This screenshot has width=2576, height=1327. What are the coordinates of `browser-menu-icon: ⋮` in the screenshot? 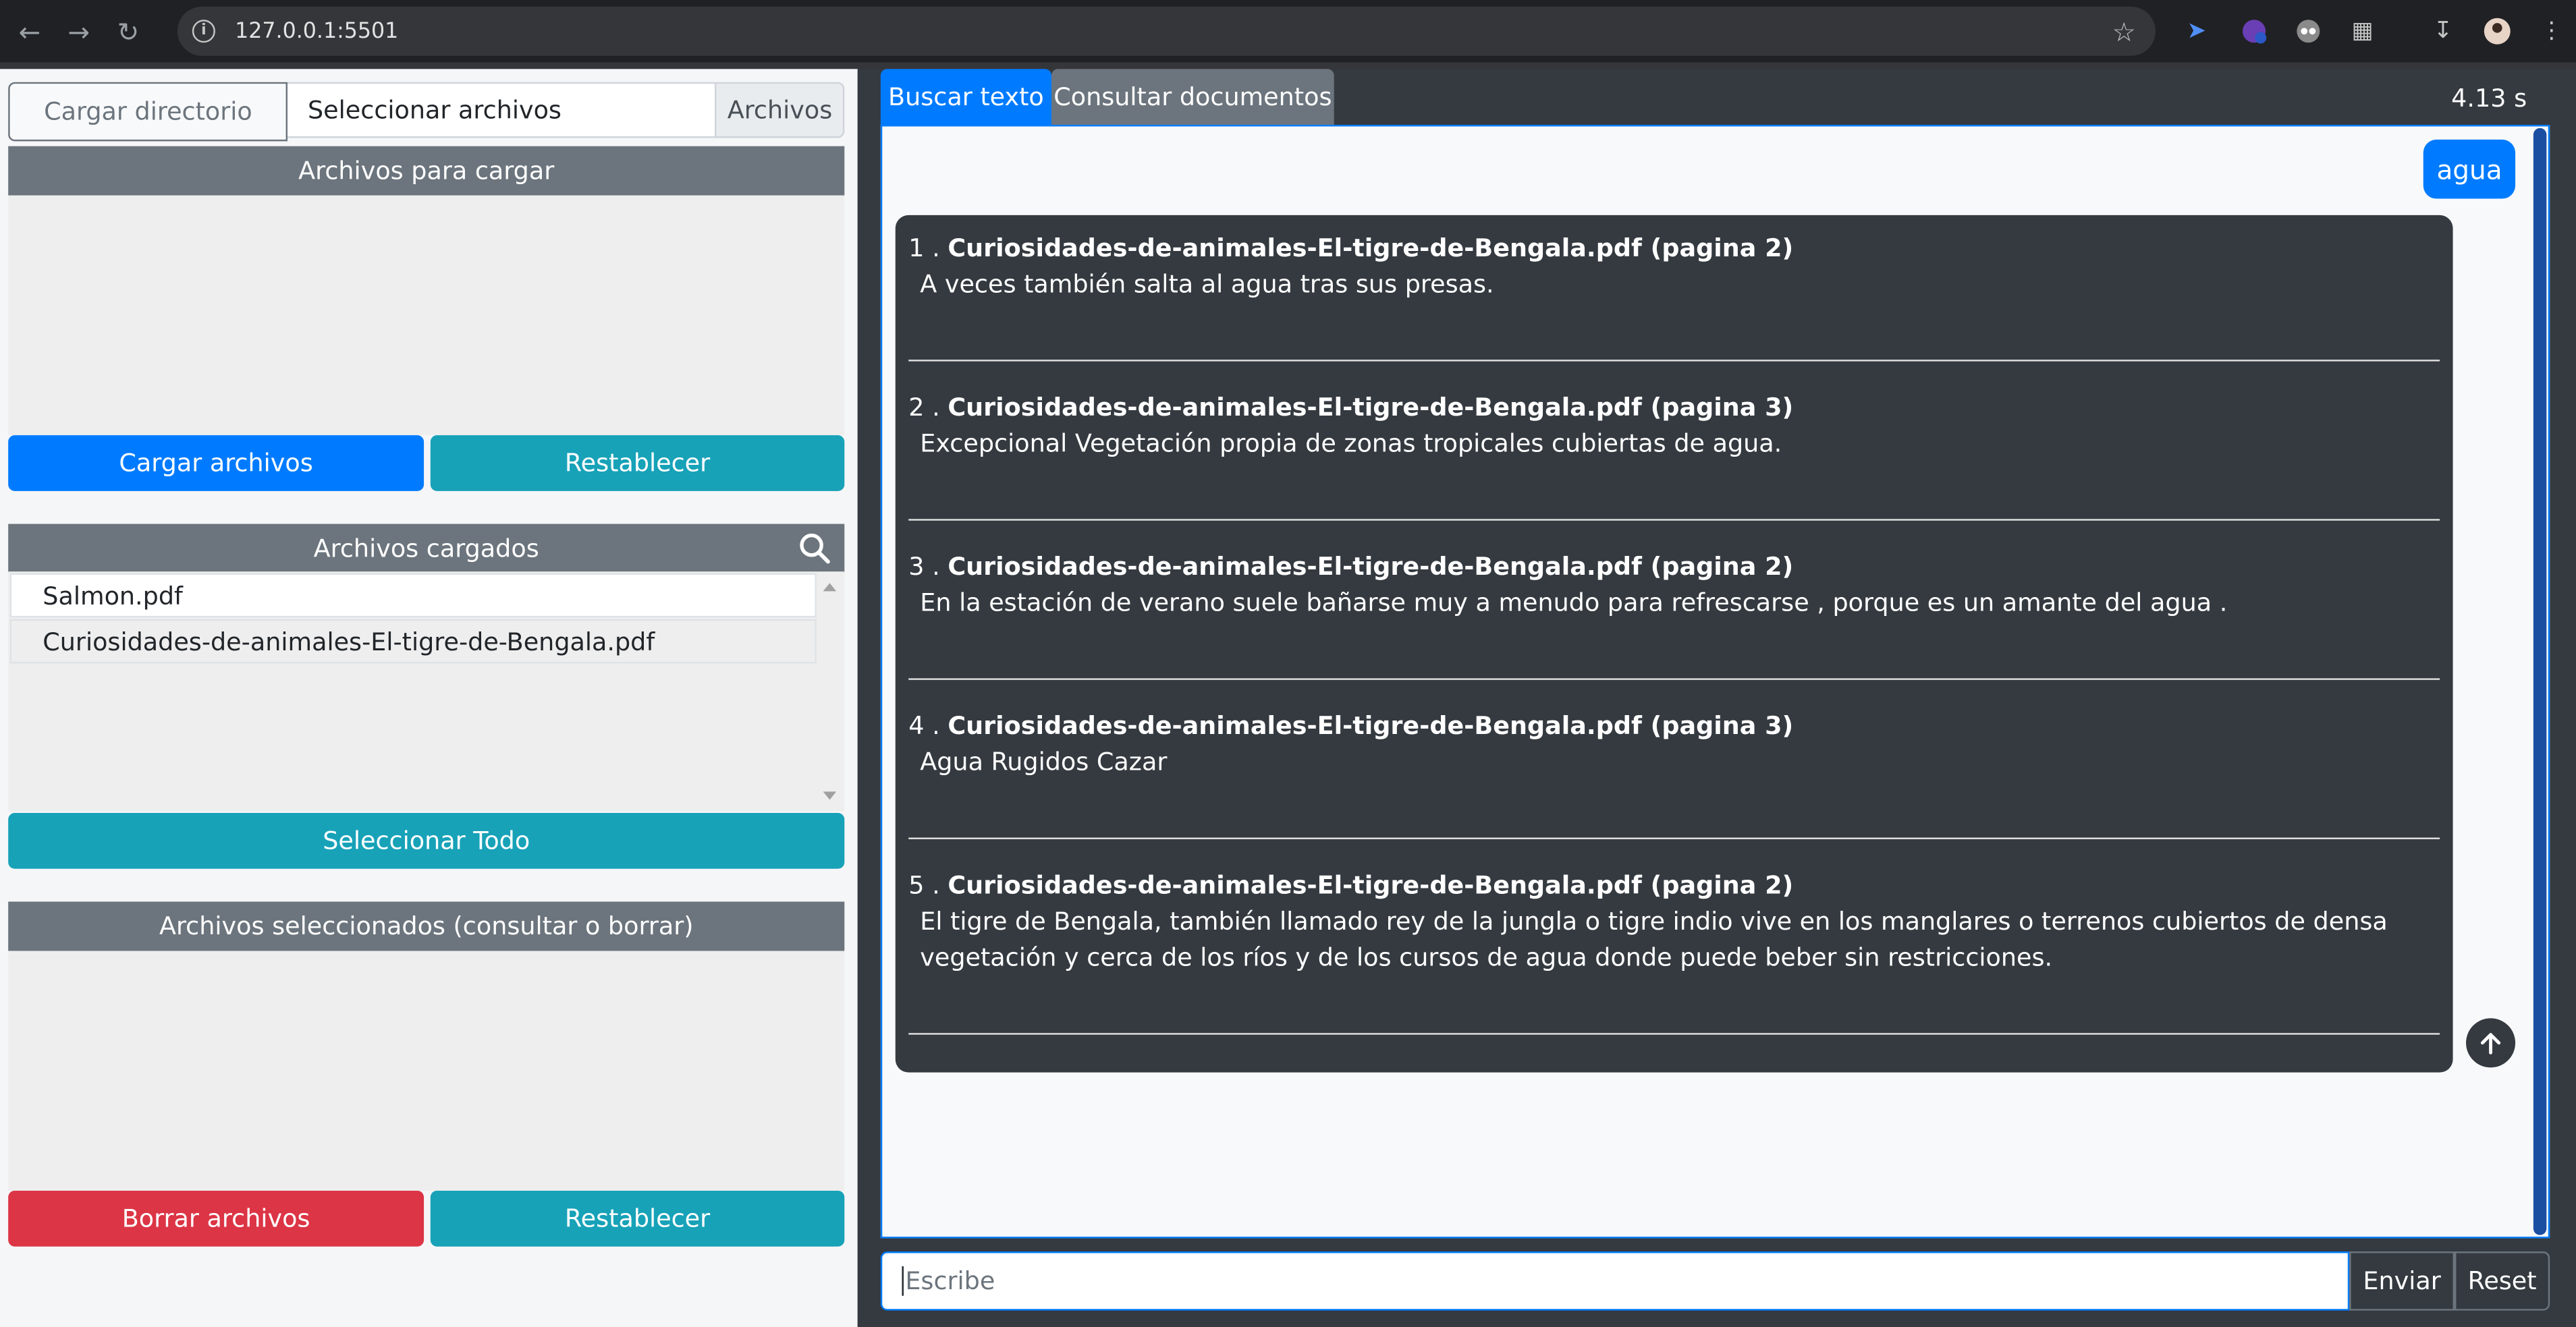 It's located at (2551, 31).